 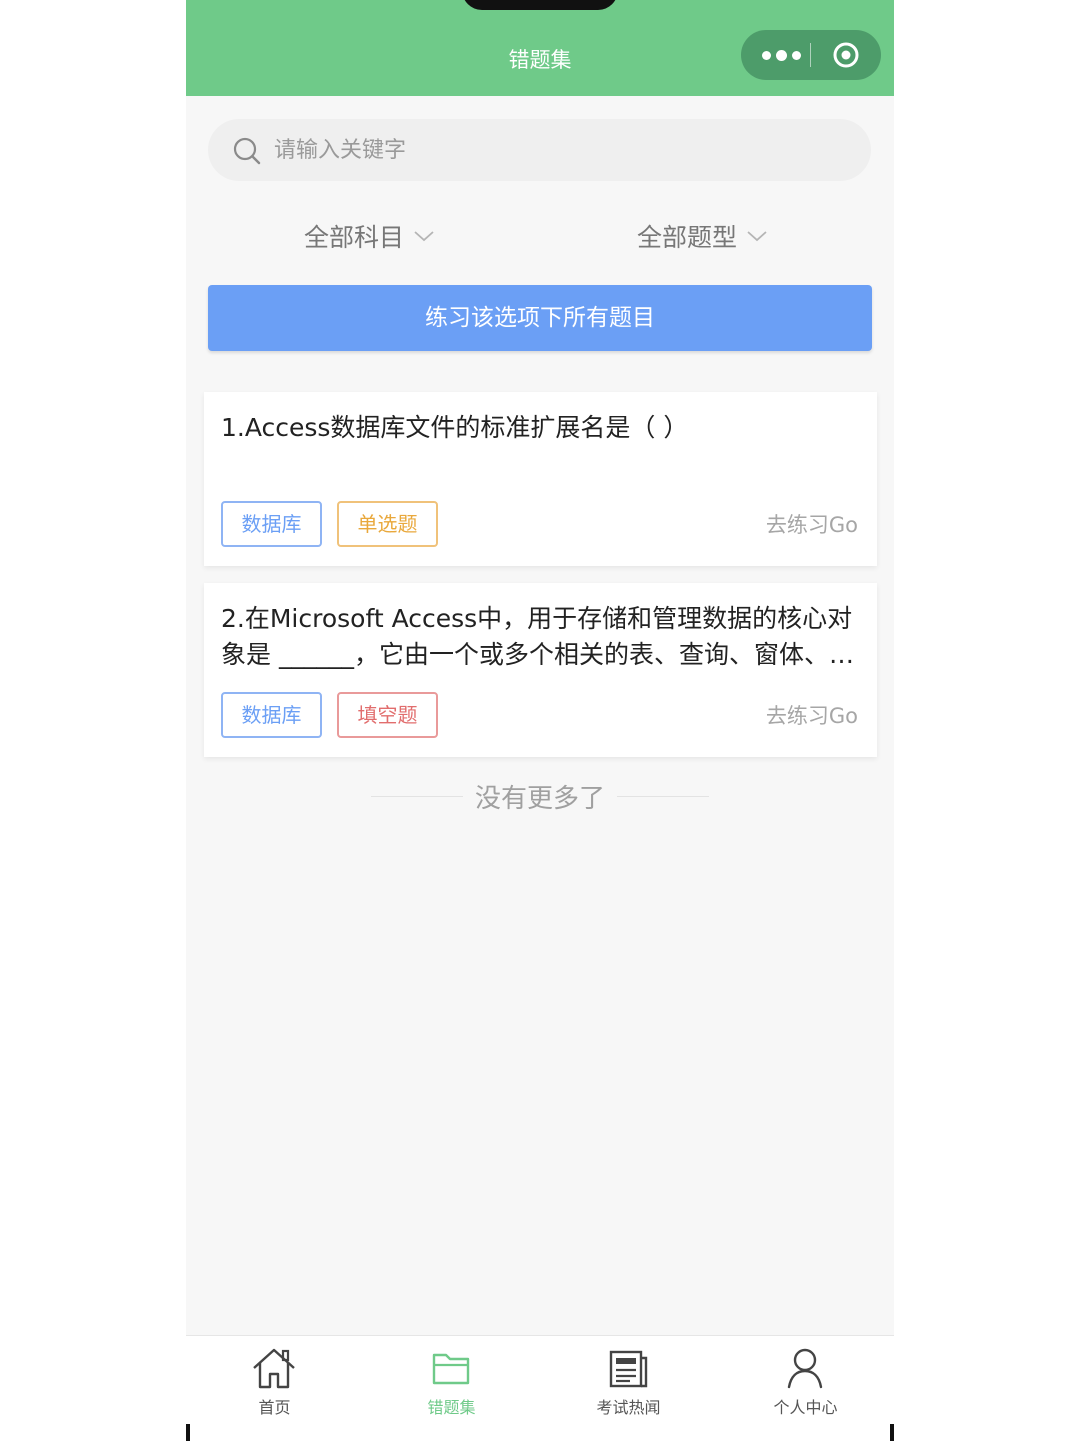 What do you see at coordinates (247, 151) in the screenshot?
I see `search-icon` at bounding box center [247, 151].